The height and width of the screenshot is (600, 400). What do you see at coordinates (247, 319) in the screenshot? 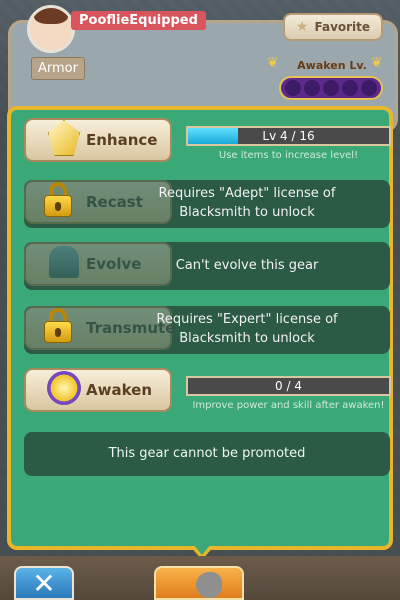
I see `transmute-lock-line-1: Requires "Expert" license of` at bounding box center [247, 319].